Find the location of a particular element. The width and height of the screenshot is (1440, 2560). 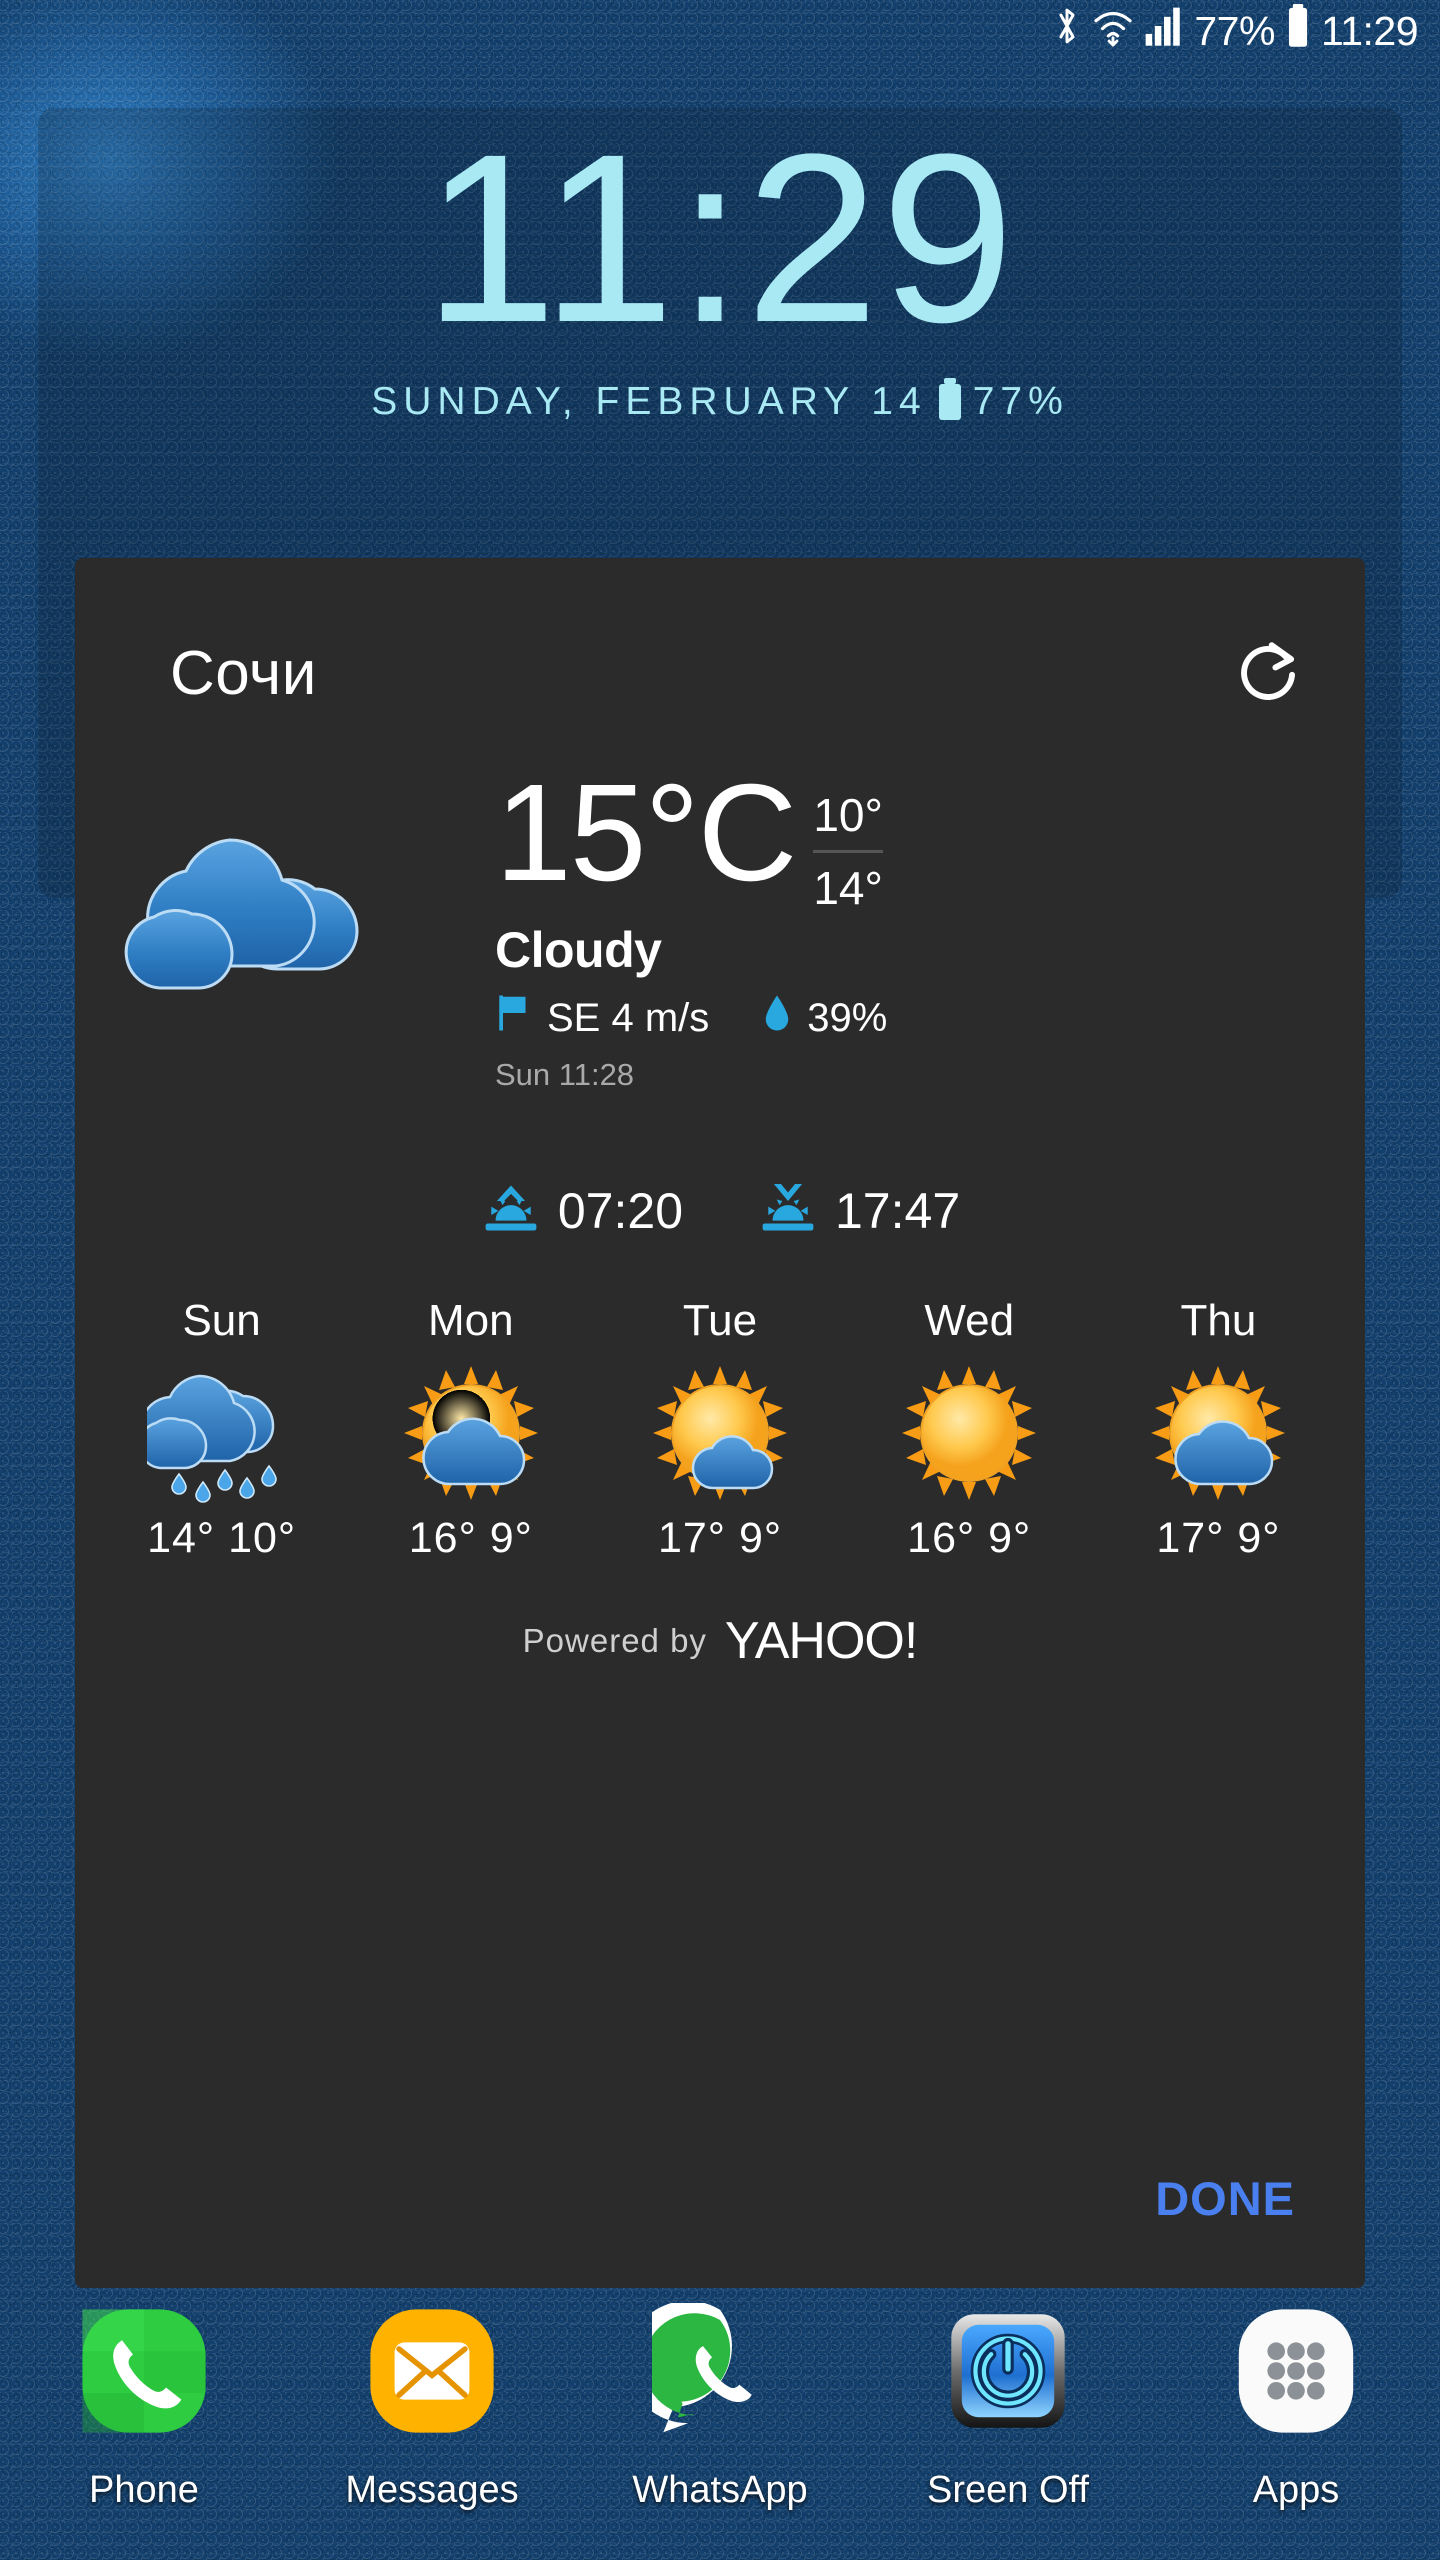

sunset-icon is located at coordinates (788, 1210).